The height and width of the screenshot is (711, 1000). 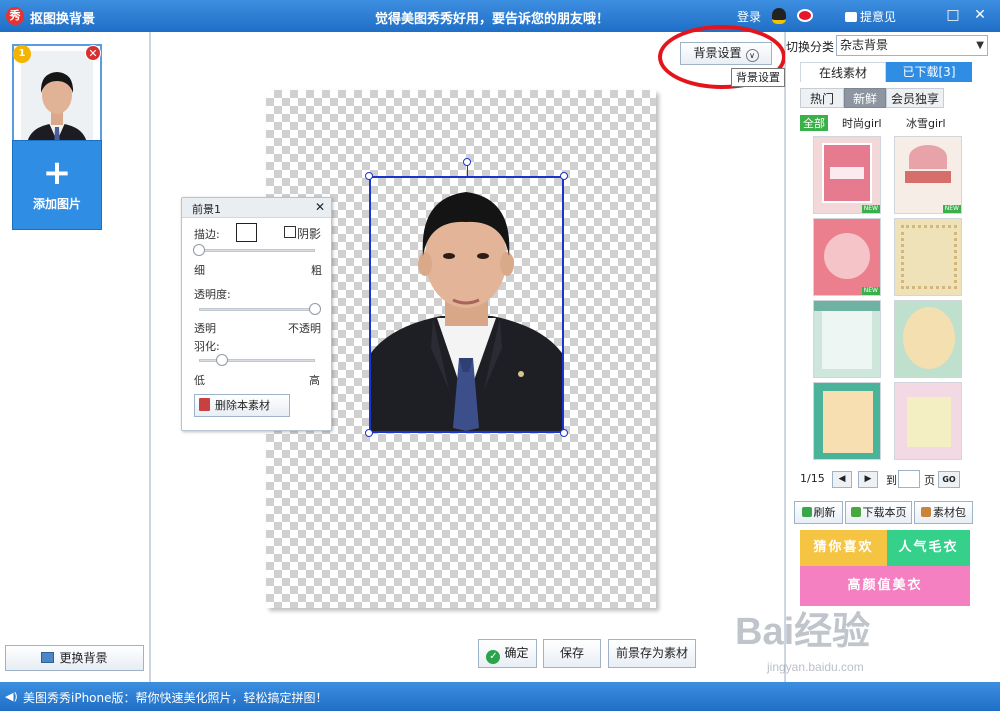 I want to click on low-label: 低, so click(x=199, y=380).